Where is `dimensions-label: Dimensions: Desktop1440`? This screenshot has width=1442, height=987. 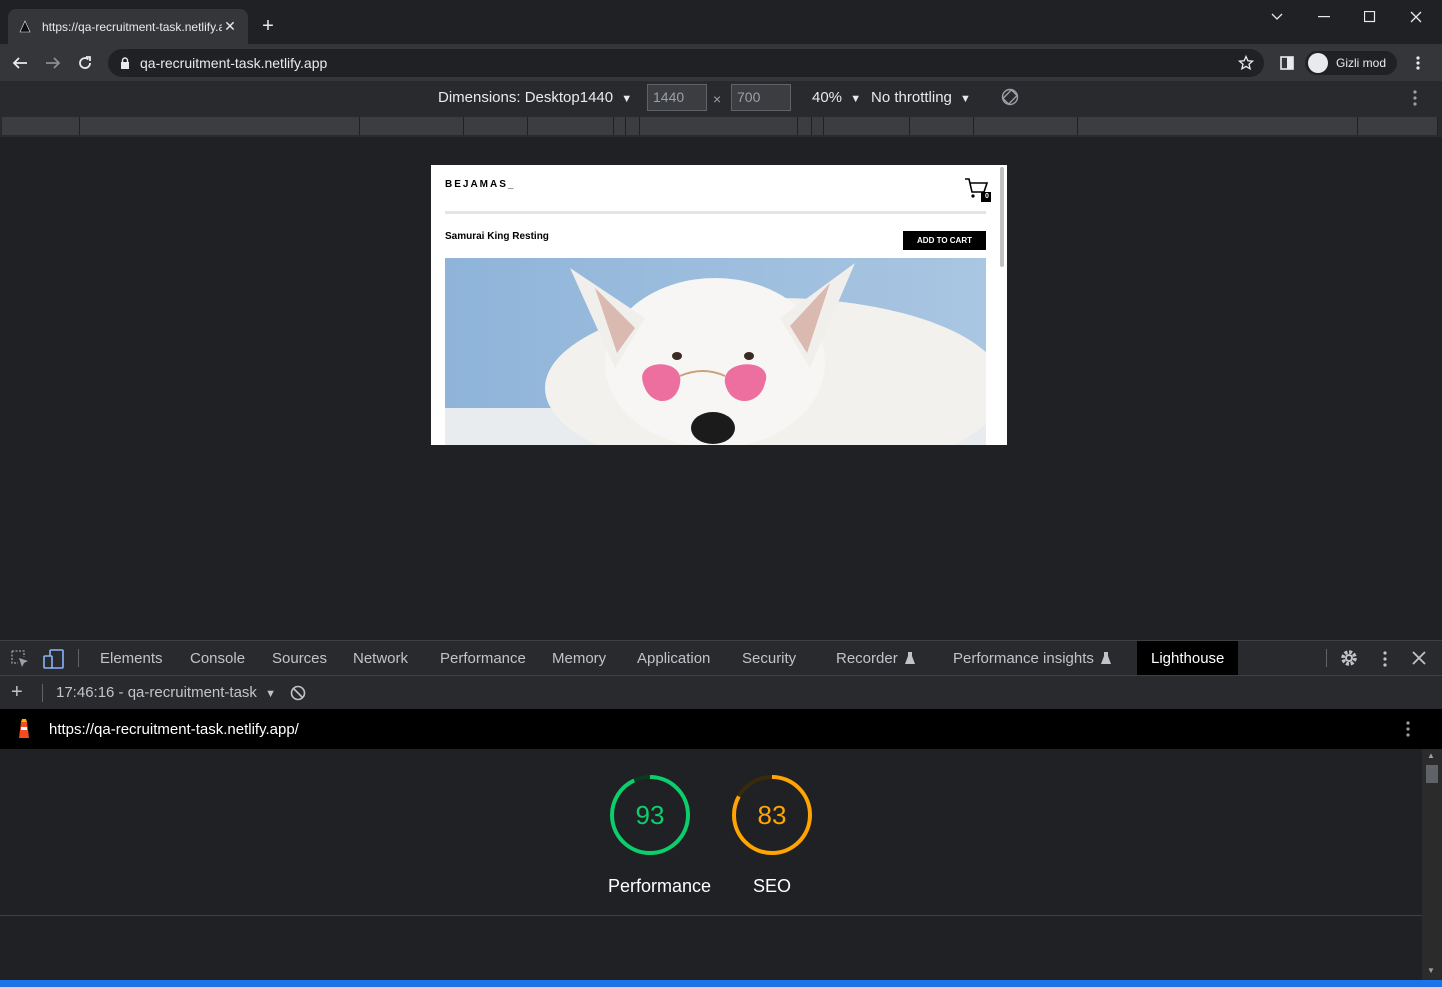
dimensions-label: Dimensions: Desktop1440 is located at coordinates (526, 97).